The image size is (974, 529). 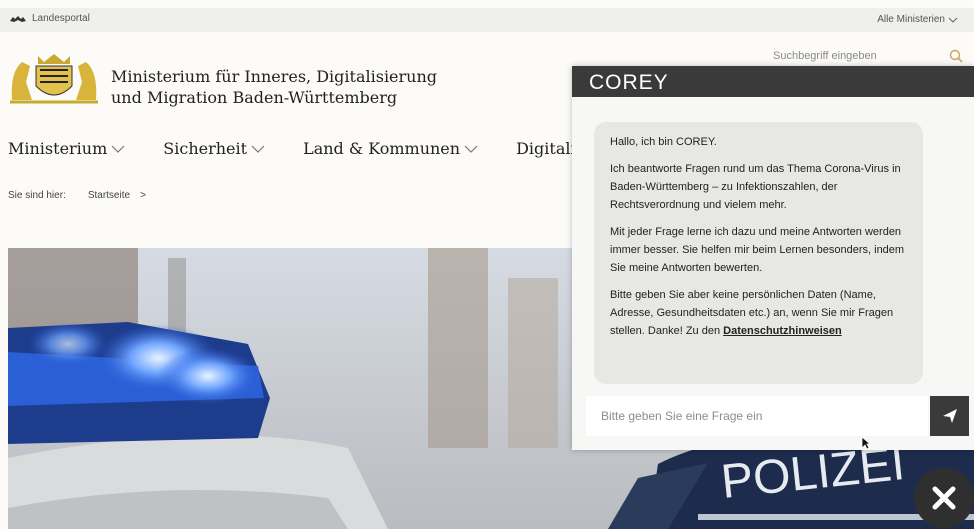 I want to click on all-ministries-label: Alle Ministerien, so click(x=911, y=19).